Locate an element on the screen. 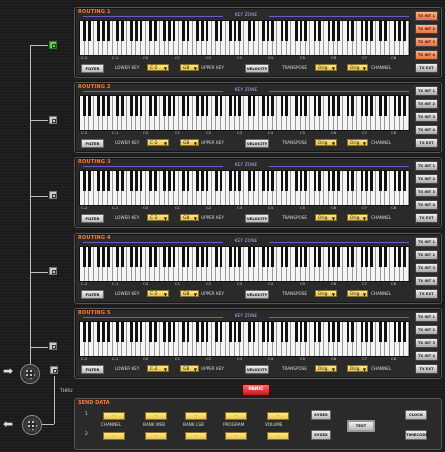  keyboard is located at coordinates (244, 188).